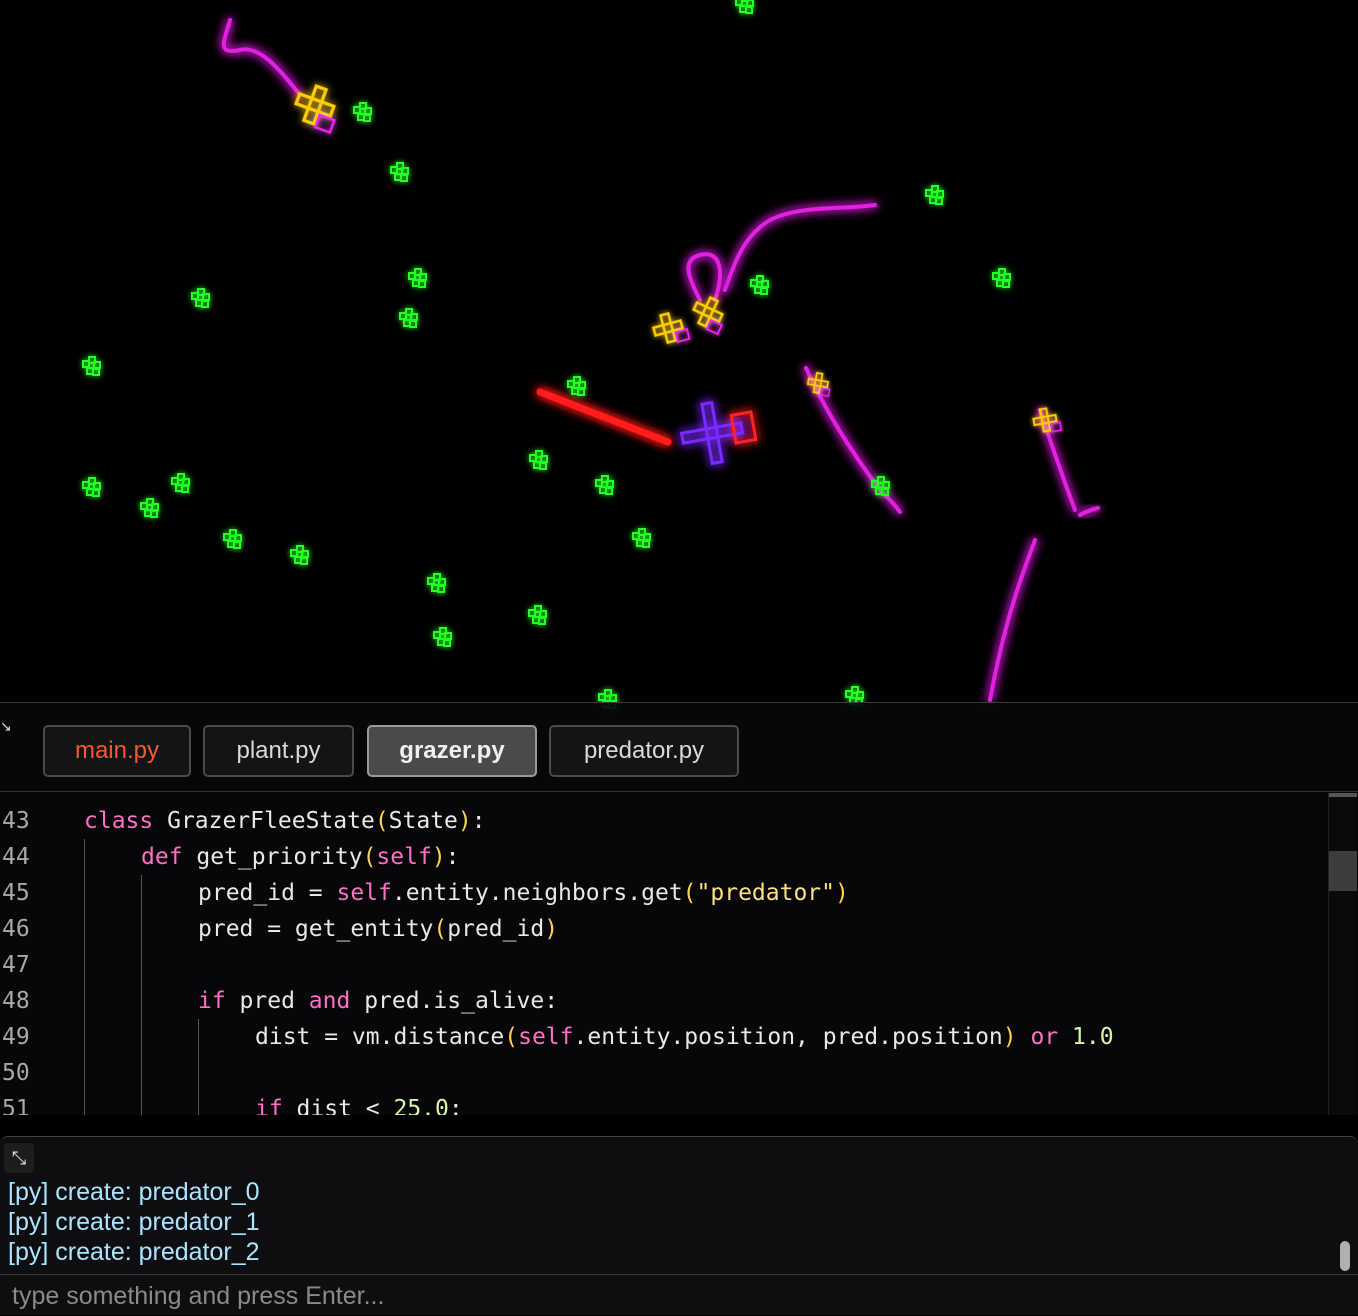 The image size is (1358, 1316). I want to click on editor-tab-bar: ↘ main.py plant.py grazer.py predator.py, so click(679, 747).